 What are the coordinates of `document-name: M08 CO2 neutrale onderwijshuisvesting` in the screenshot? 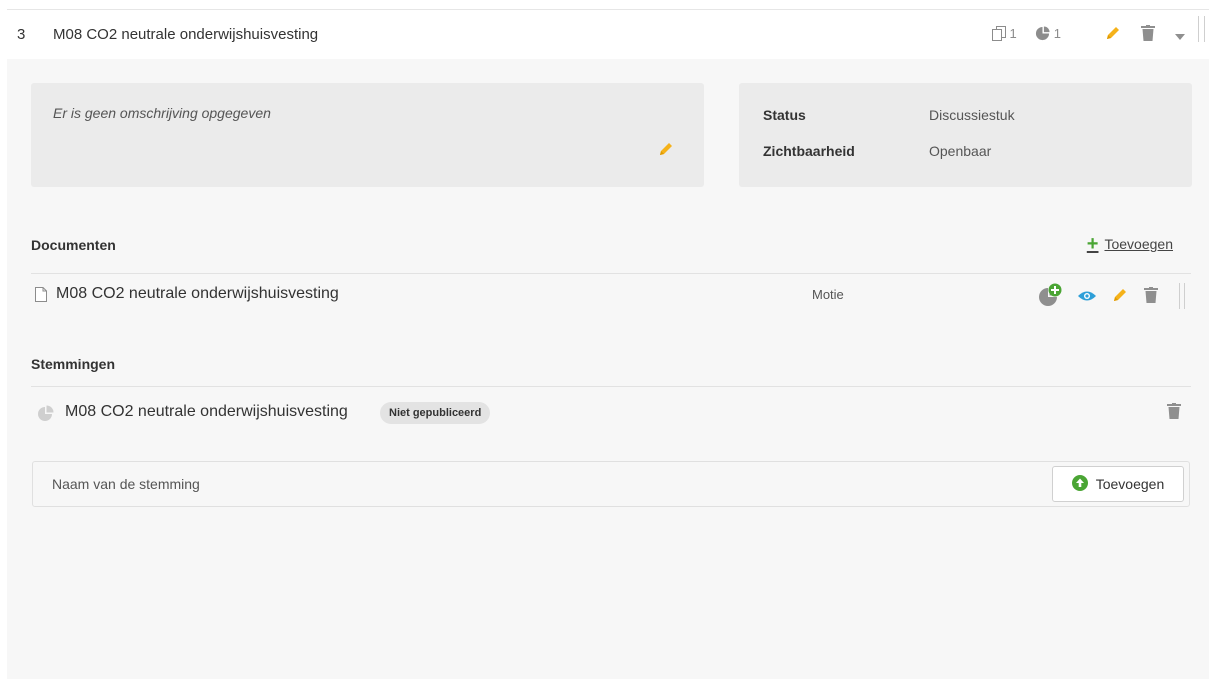 It's located at (197, 294).